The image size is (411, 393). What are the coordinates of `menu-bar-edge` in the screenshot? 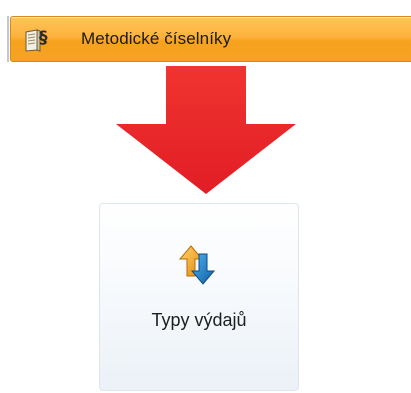 It's located at (8, 39).